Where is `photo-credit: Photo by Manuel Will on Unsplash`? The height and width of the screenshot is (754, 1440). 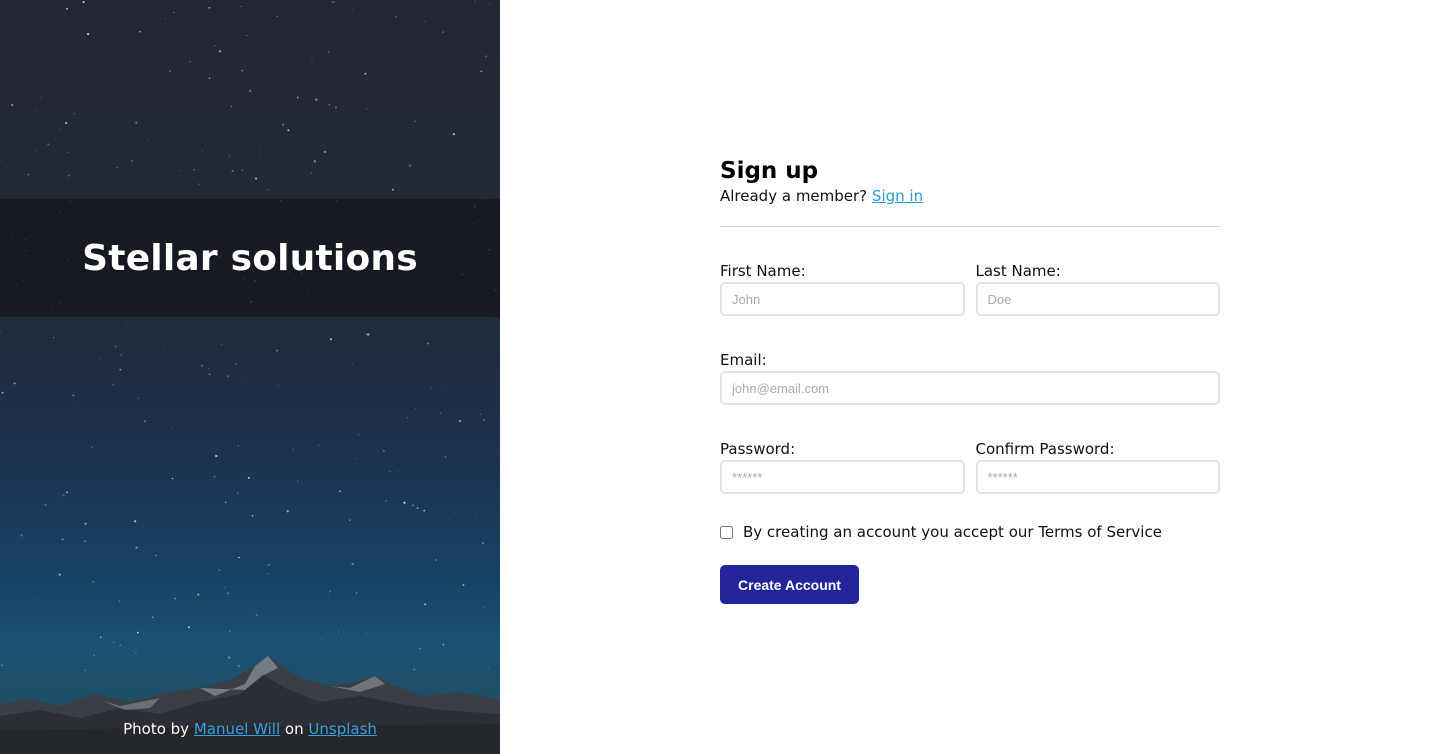
photo-credit: Photo by Manuel Will on Unsplash is located at coordinates (250, 729).